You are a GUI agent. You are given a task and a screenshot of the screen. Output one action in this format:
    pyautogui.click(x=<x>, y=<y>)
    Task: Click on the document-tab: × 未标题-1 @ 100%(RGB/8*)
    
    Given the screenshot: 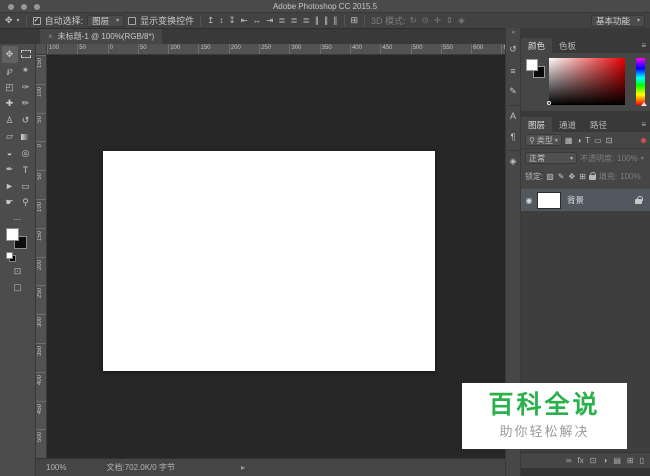 What is the action you would take?
    pyautogui.click(x=101, y=36)
    